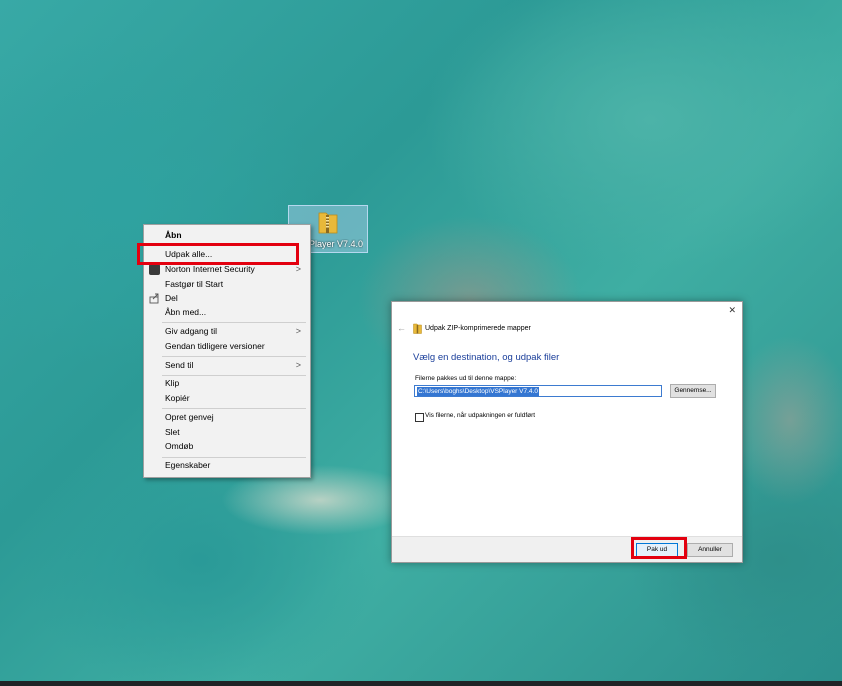 This screenshot has width=842, height=686. I want to click on menu-item-label: Del, so click(171, 298).